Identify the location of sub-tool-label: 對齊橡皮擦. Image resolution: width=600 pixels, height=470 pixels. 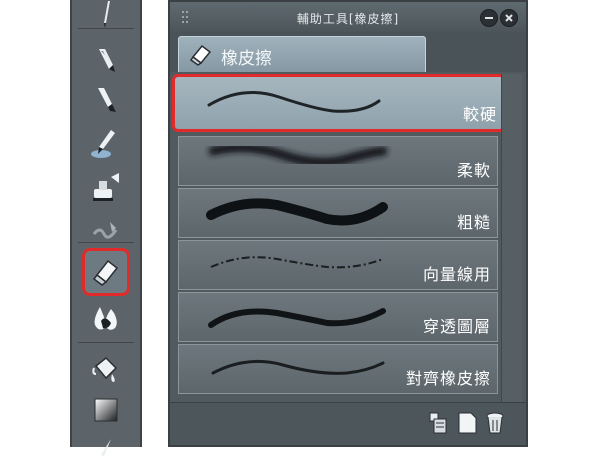
(448, 378).